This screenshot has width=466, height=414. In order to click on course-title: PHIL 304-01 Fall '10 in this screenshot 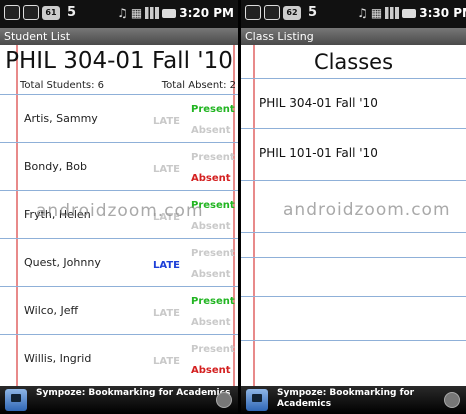, I will do `click(119, 61)`.